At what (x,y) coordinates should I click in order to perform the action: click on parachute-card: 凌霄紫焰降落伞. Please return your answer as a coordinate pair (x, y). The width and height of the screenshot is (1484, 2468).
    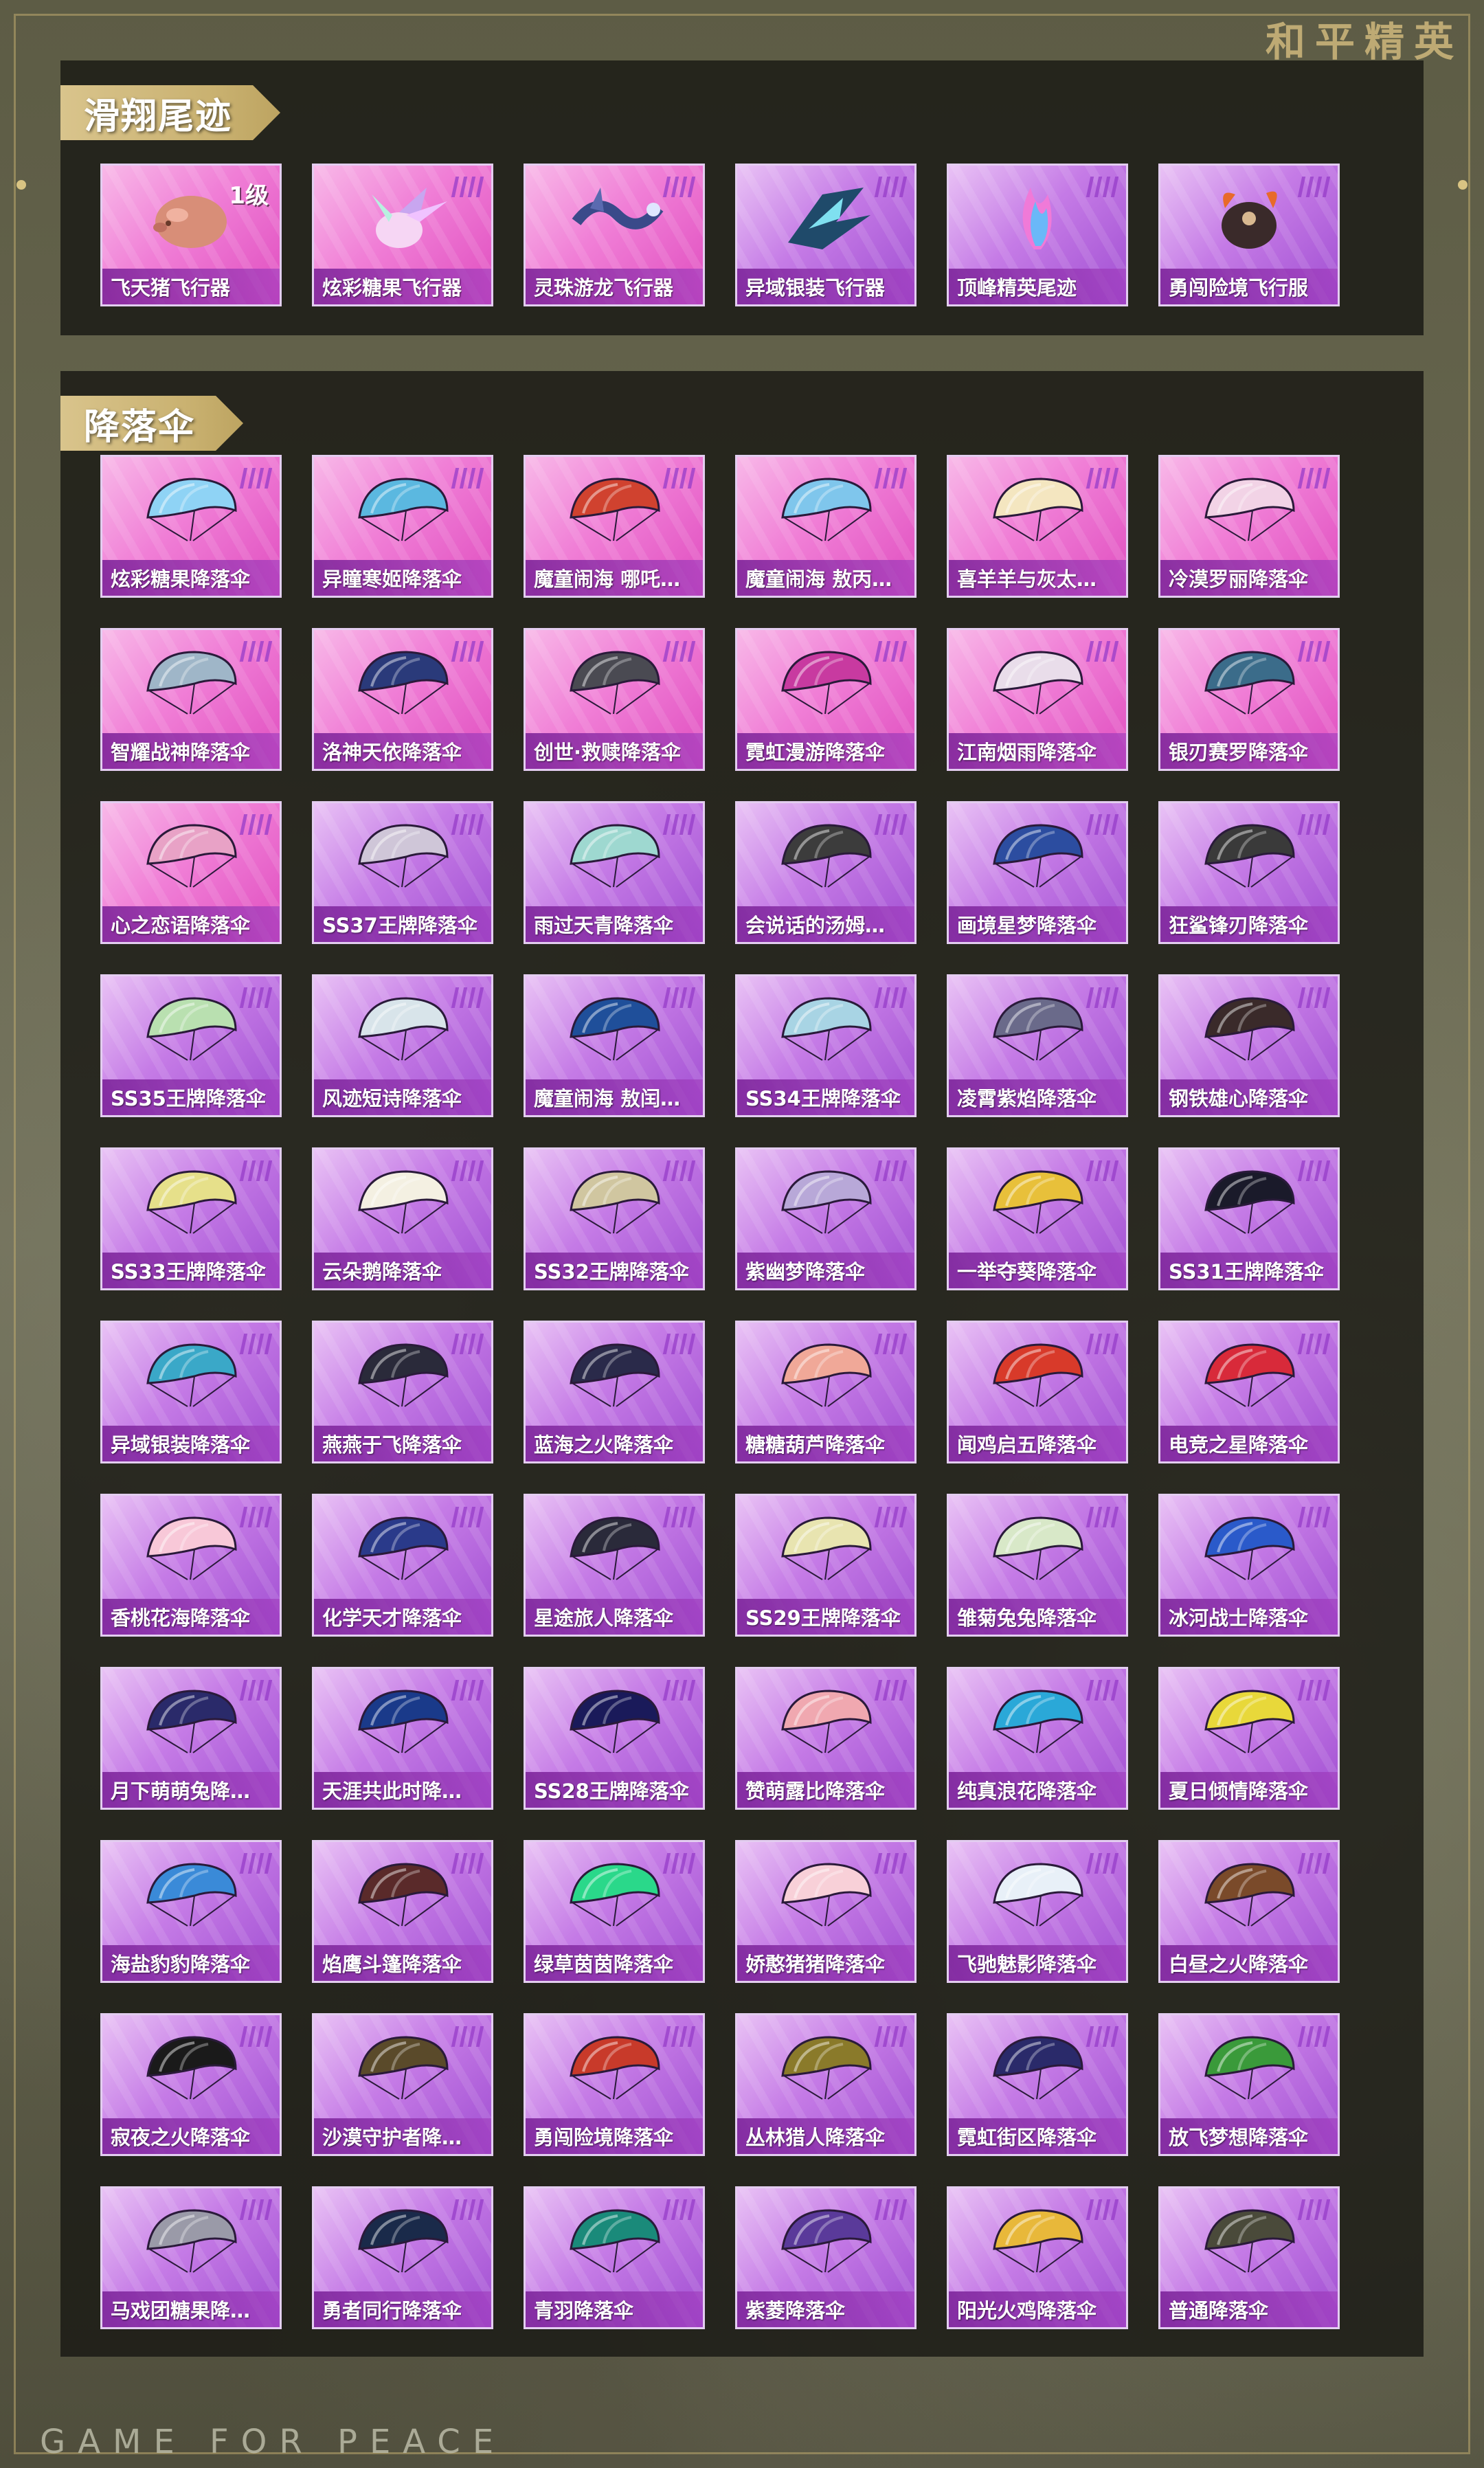
    Looking at the image, I should click on (1037, 1045).